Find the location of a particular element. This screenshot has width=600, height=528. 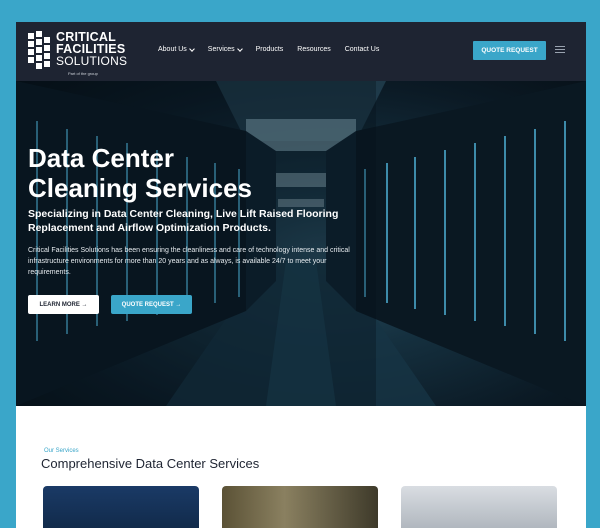

nav-label: About Us is located at coordinates (172, 49).